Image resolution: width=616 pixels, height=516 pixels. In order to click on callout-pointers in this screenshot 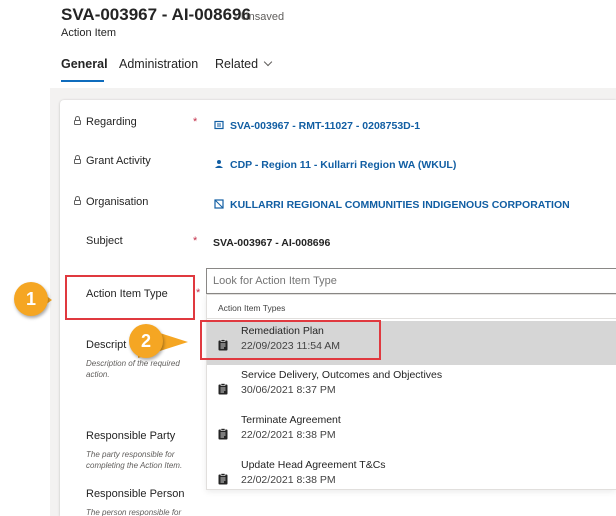, I will do `click(109, 321)`.